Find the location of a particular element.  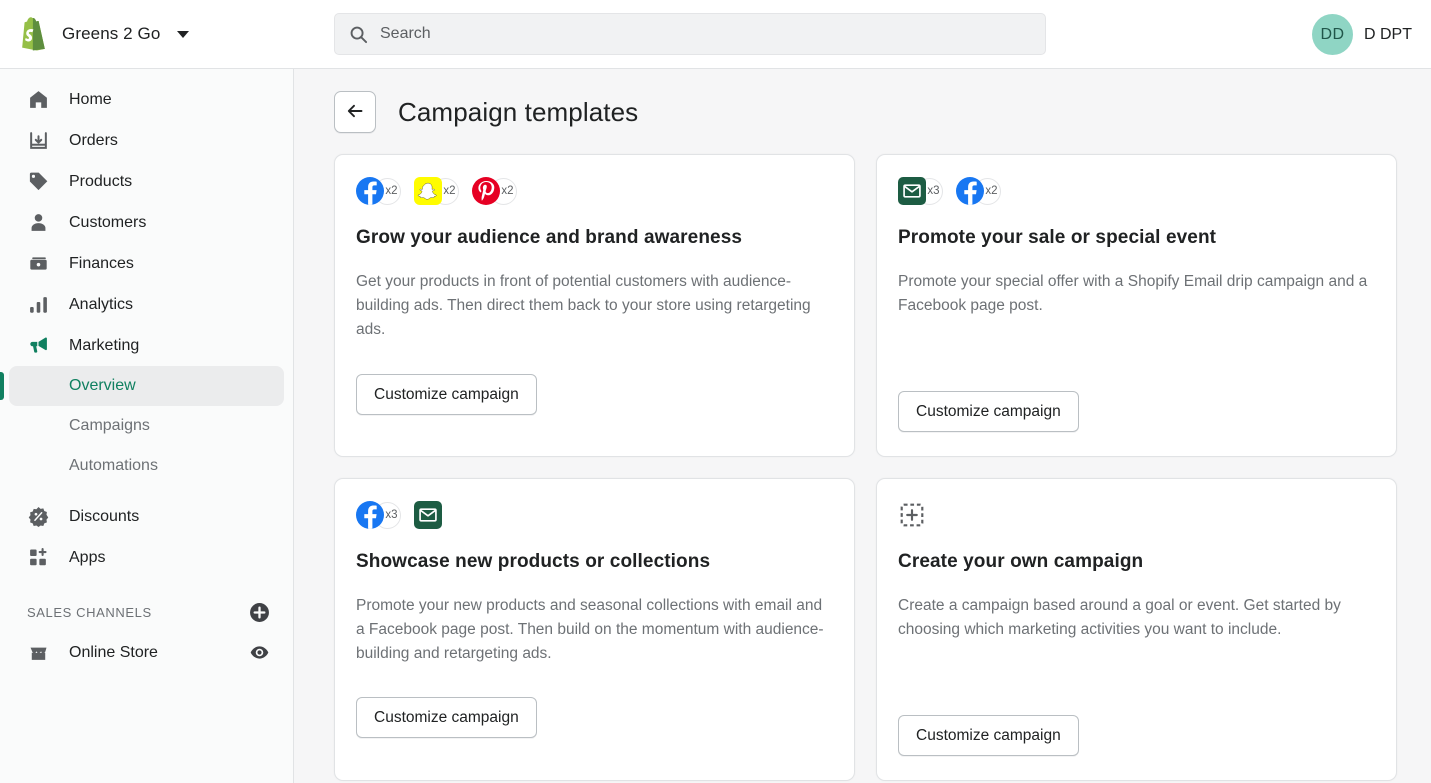

home-icon is located at coordinates (38, 100).